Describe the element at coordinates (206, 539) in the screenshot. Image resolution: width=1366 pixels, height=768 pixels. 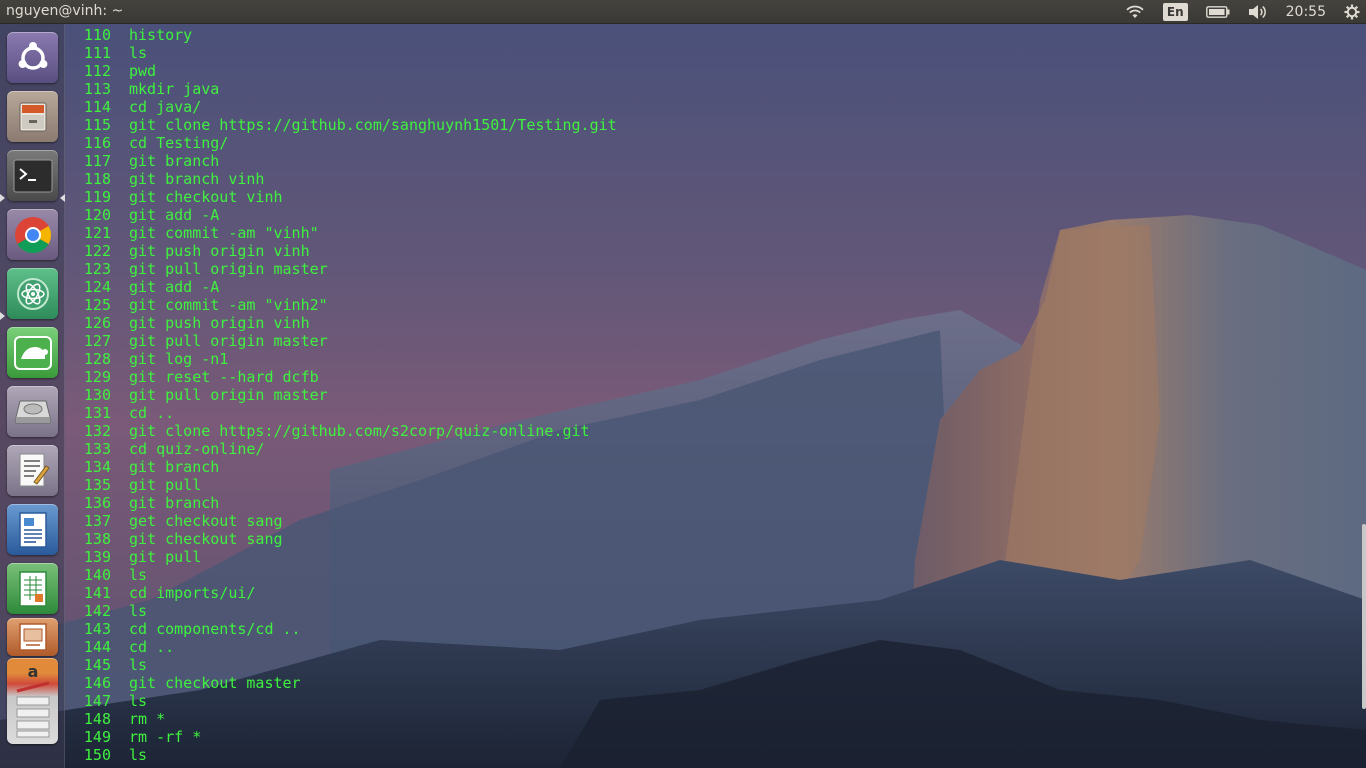
I see `history-command: git checkout sang` at that location.